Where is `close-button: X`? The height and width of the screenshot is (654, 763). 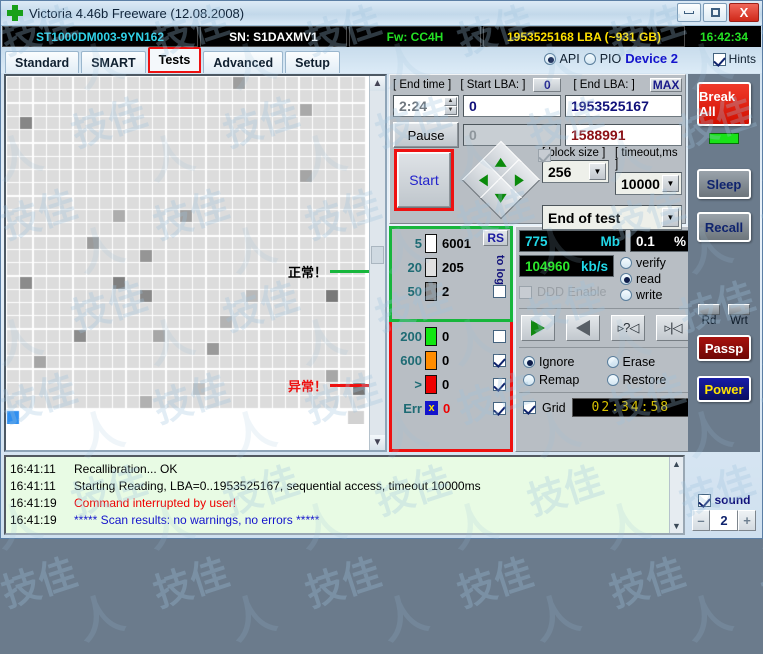 close-button: X is located at coordinates (744, 12).